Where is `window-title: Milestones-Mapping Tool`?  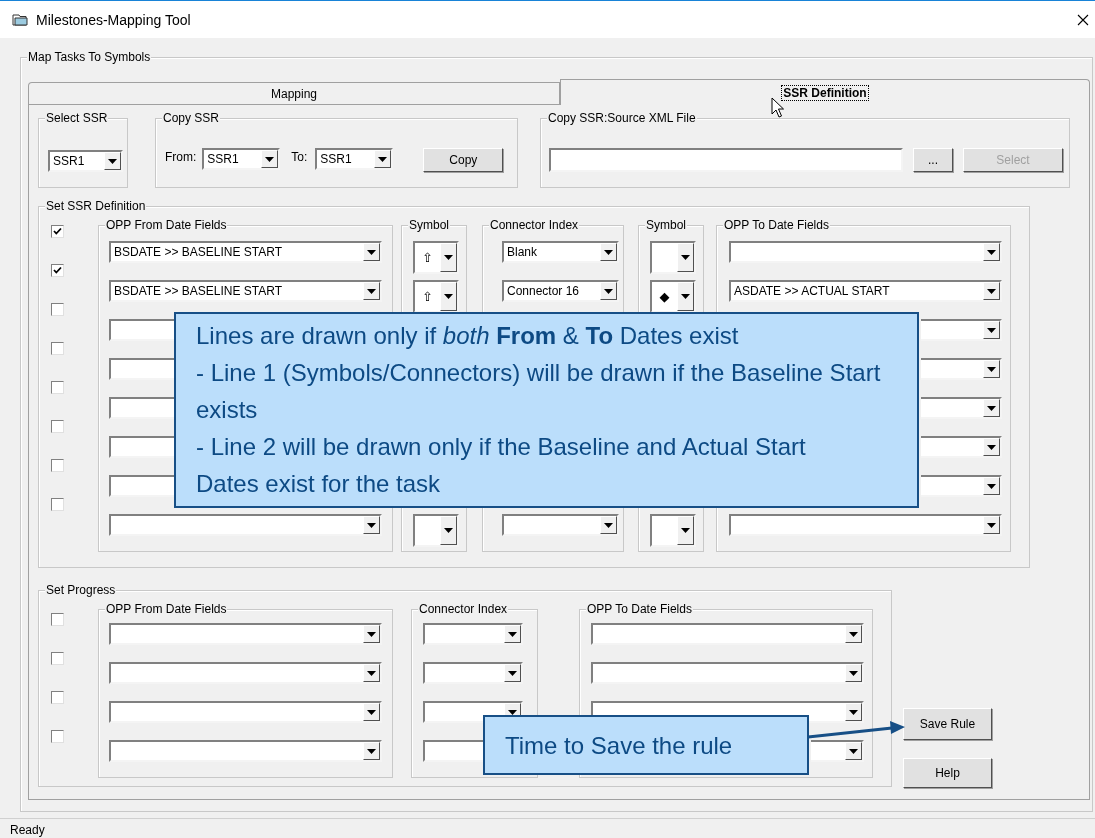 window-title: Milestones-Mapping Tool is located at coordinates (114, 19).